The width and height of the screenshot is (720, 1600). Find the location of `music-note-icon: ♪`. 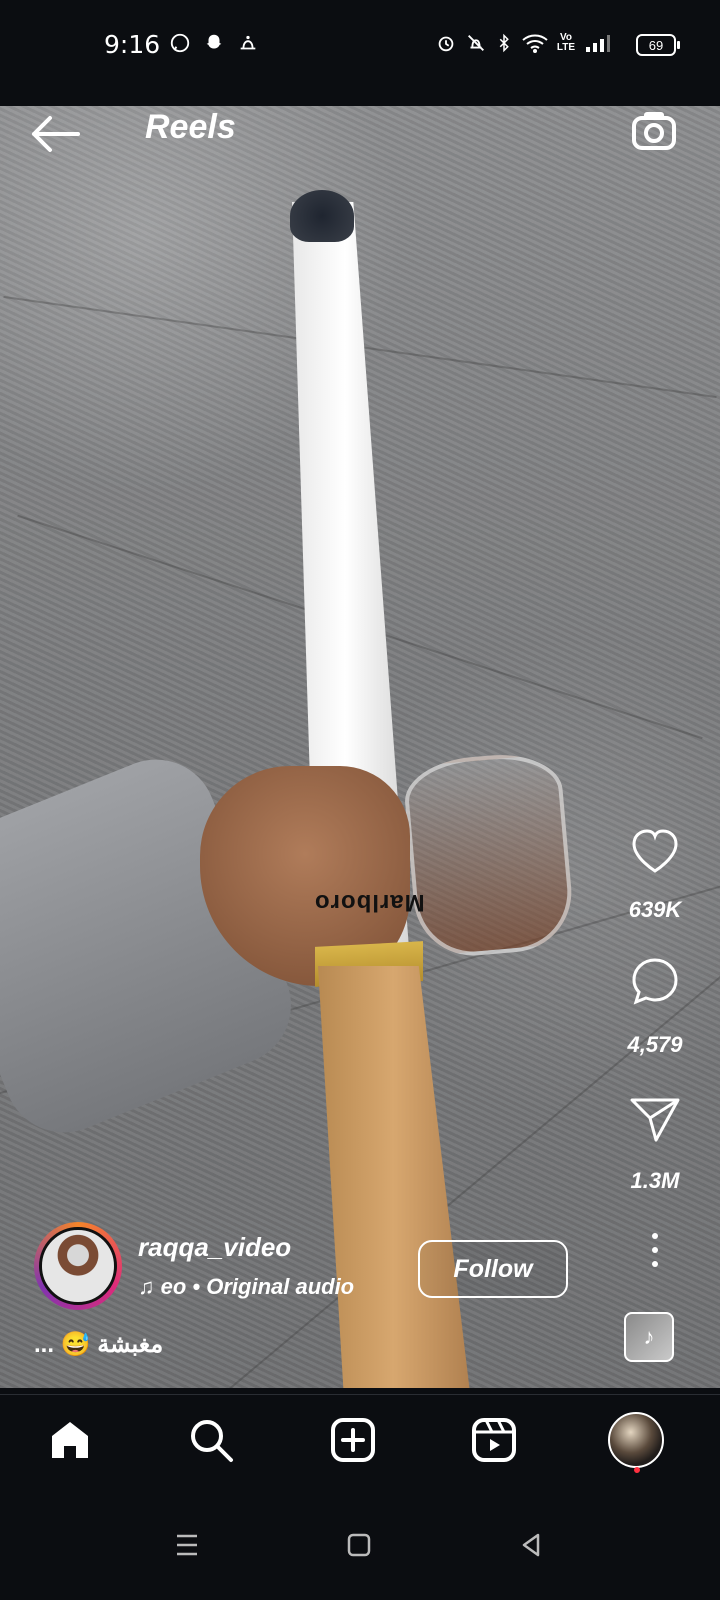

music-note-icon: ♪ is located at coordinates (649, 1336).